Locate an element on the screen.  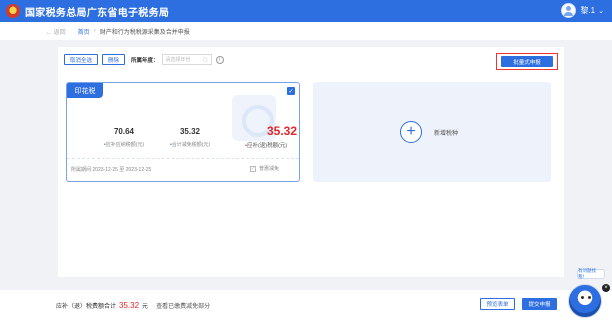
submit-declaration-button: 提交申报 is located at coordinates (539, 304).